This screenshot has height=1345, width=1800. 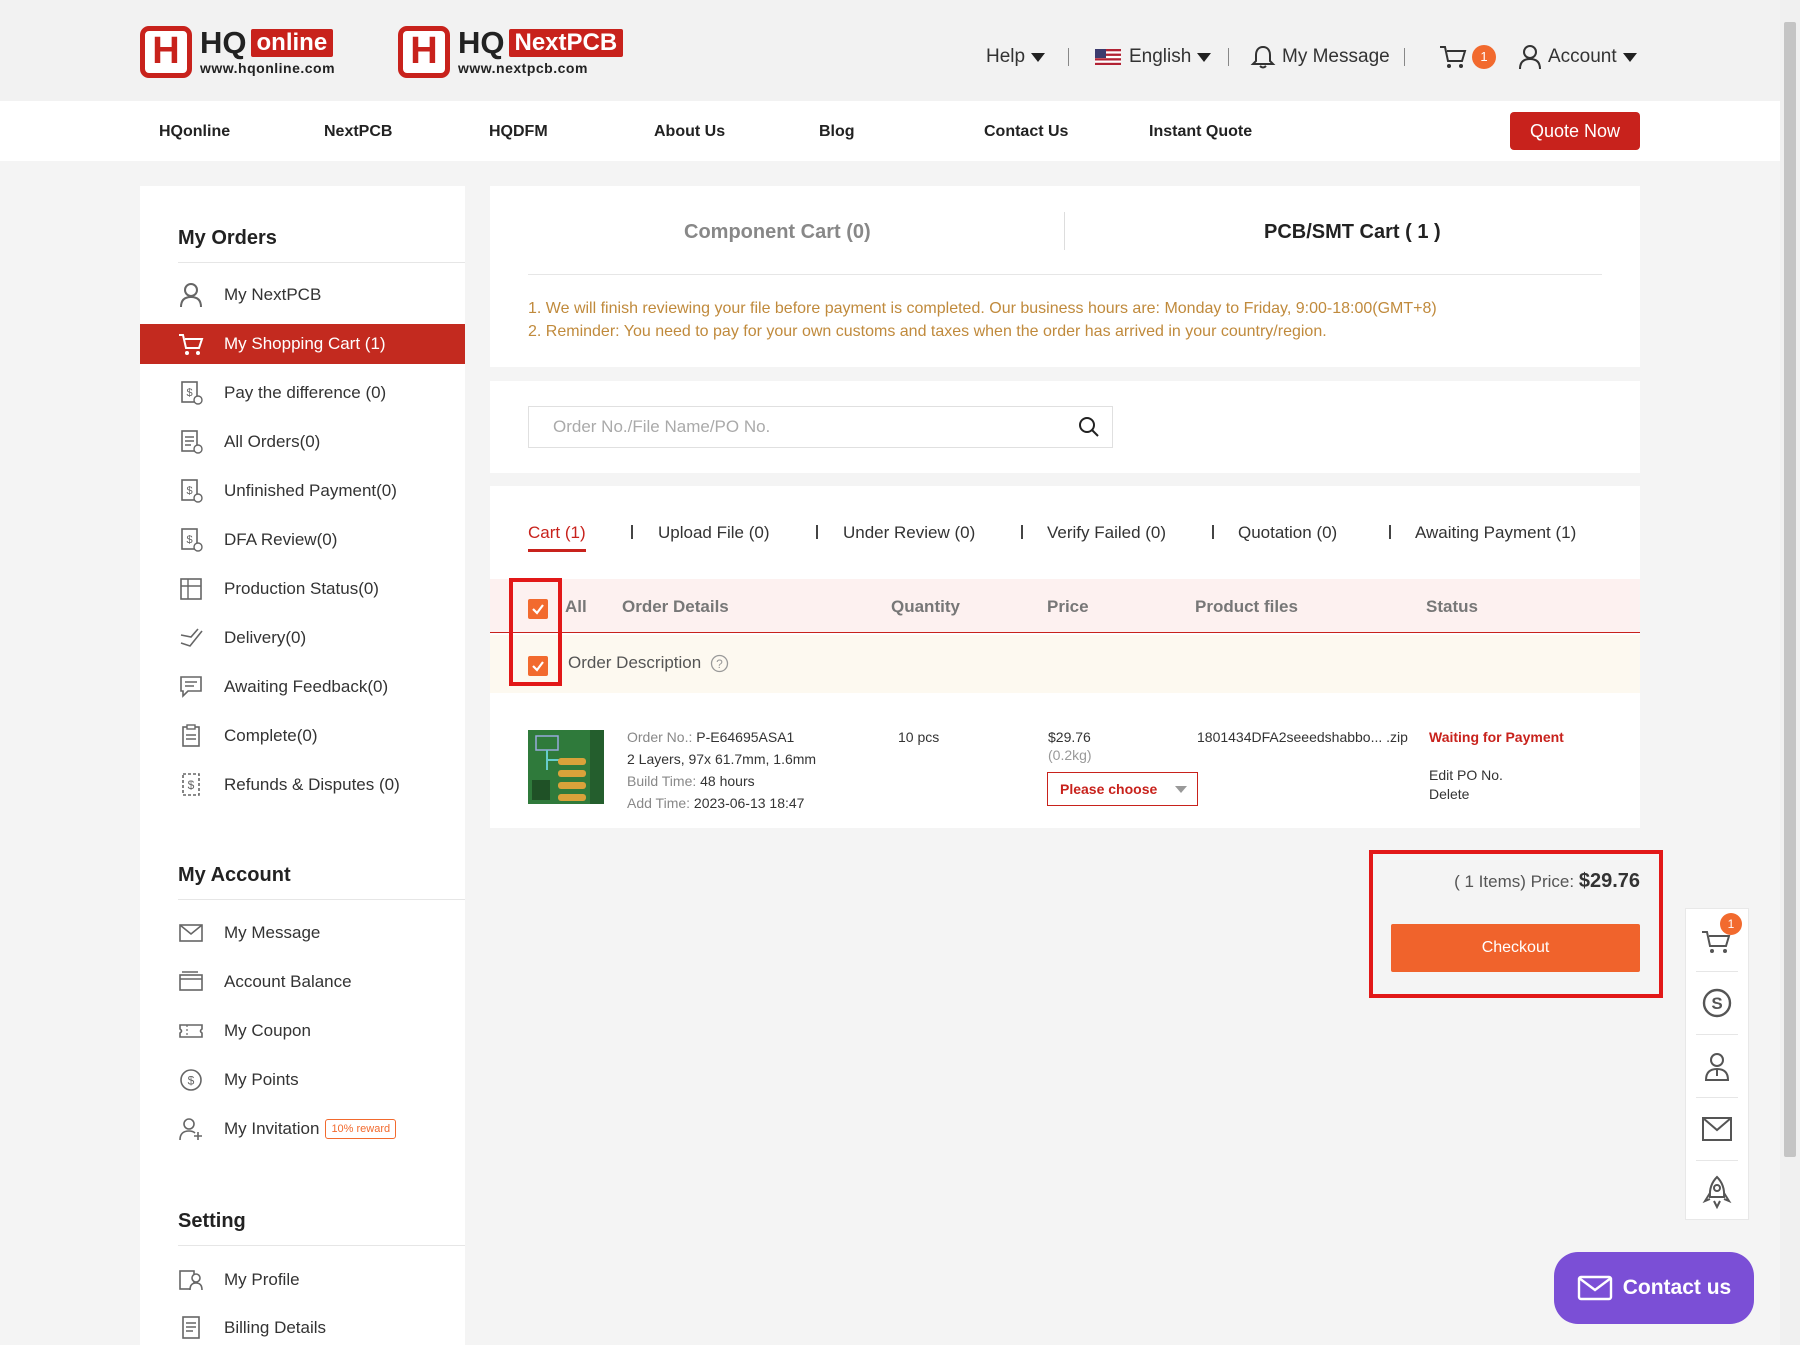 I want to click on sidebar-item-complete: Complete(0), so click(x=302, y=736).